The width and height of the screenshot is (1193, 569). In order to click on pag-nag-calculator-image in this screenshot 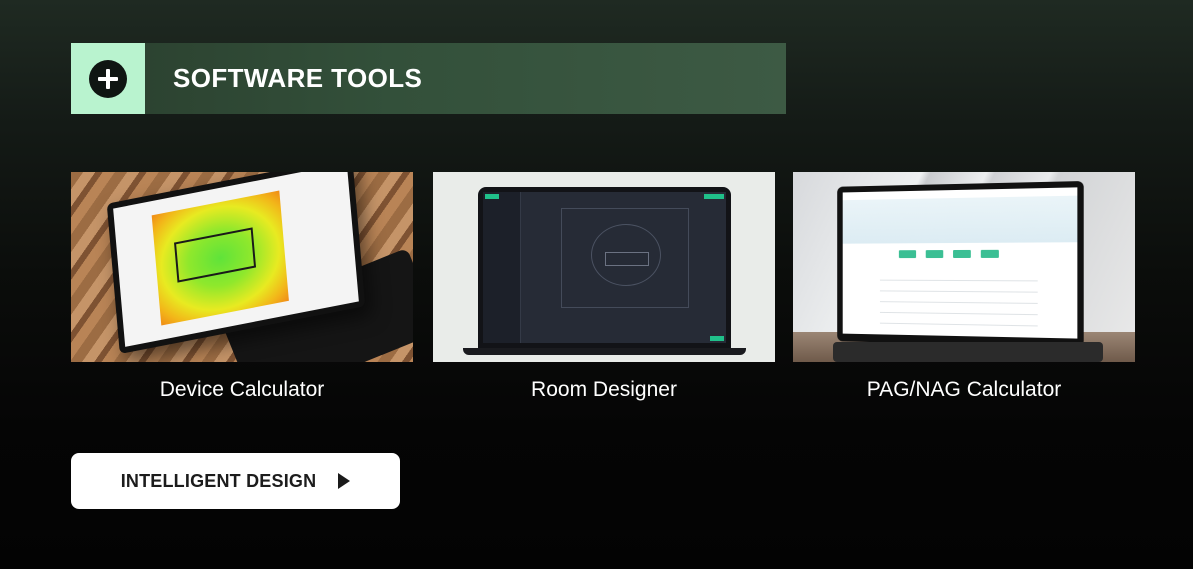, I will do `click(964, 267)`.